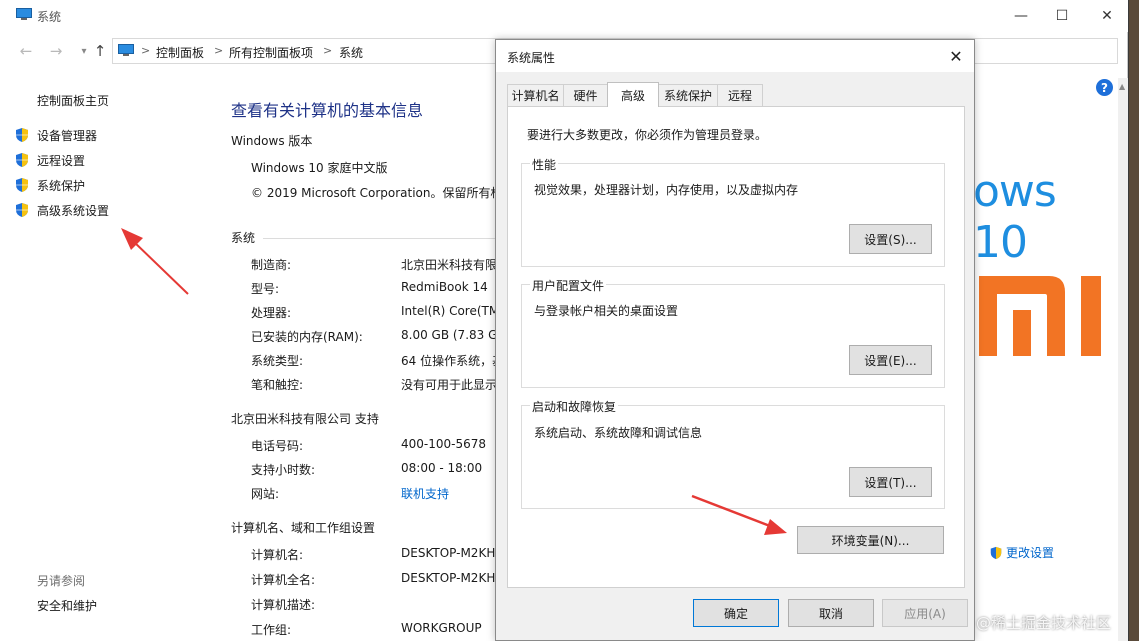 Image resolution: width=1139 pixels, height=641 pixels. What do you see at coordinates (277, 446) in the screenshot?
I see `phone-label: 电话号码:` at bounding box center [277, 446].